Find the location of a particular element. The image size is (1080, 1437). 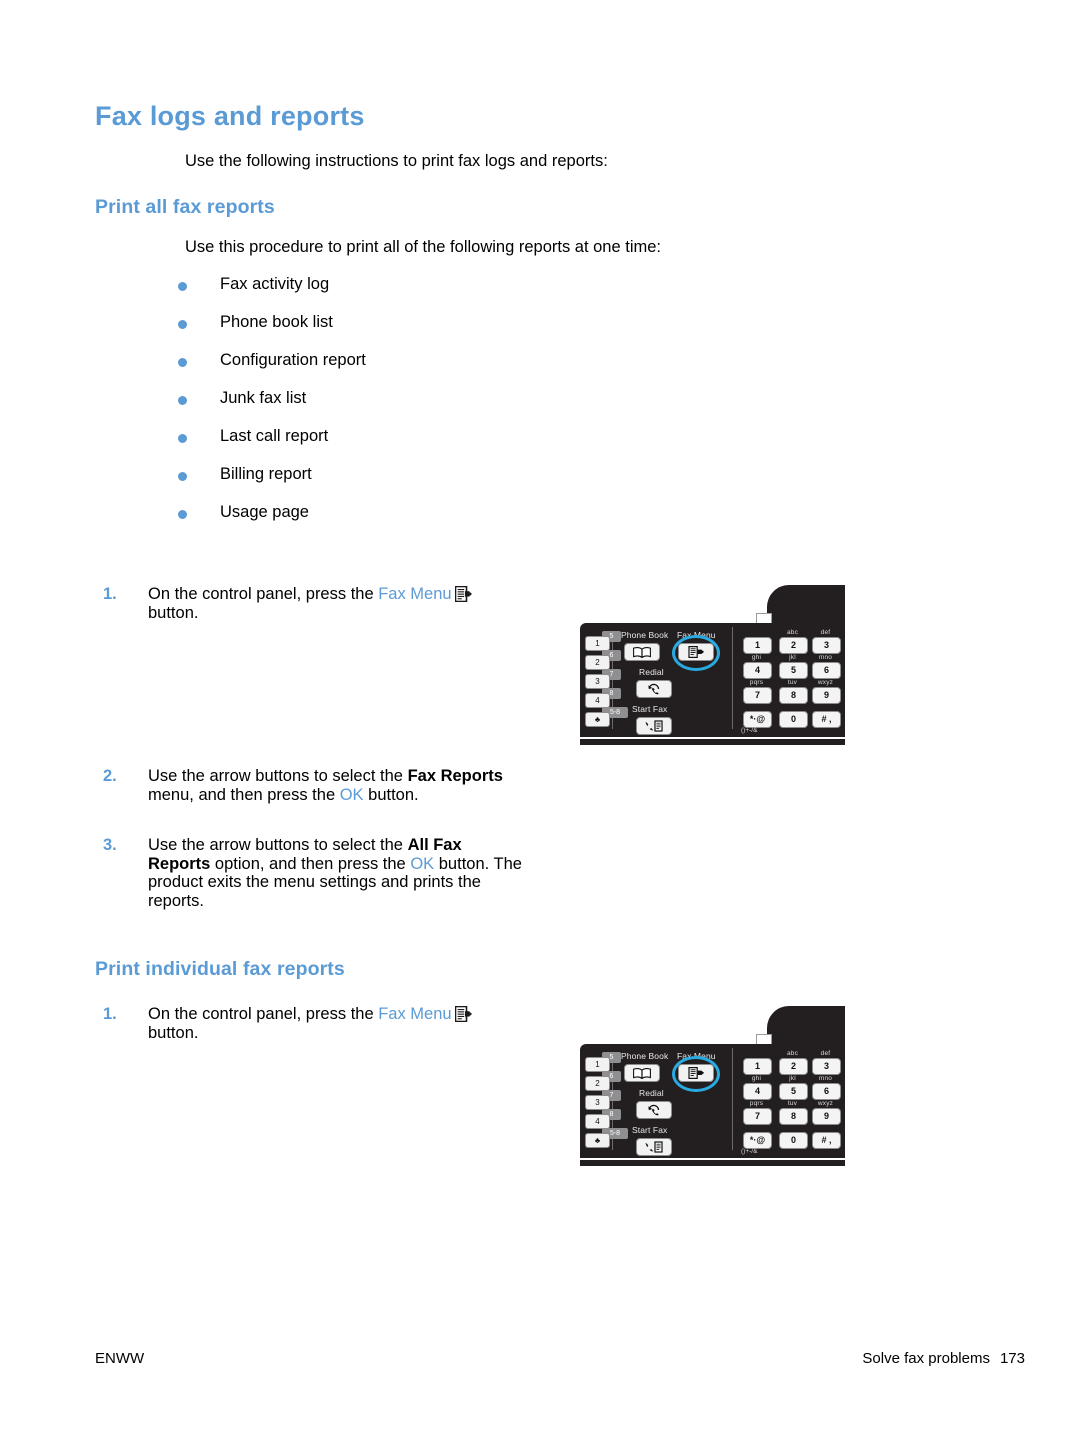

section-heading-print-all-fax-reports: Print all fax reports is located at coordinates (185, 207).